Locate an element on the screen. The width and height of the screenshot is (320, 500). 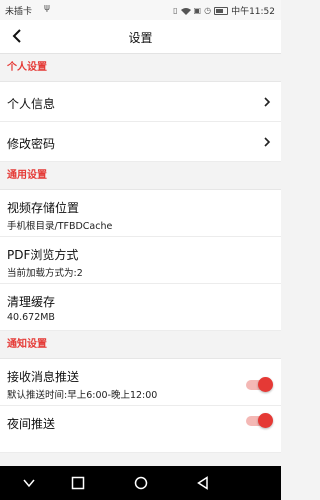
settings-item-pdf-mode: PDF浏览方式 当前加载方式为:2 is located at coordinates (140, 260).